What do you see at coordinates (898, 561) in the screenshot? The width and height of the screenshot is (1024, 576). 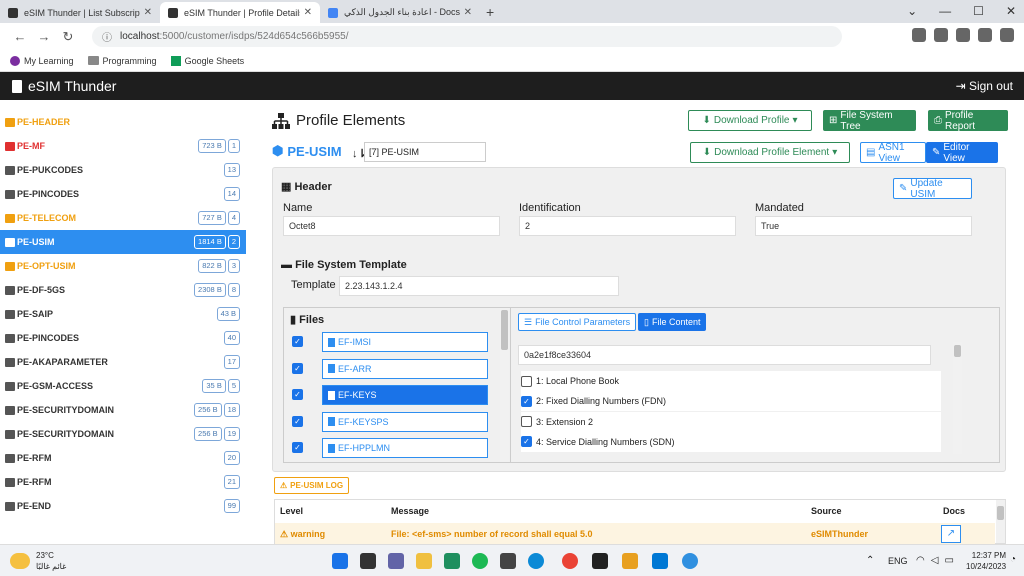 I see `language-indicator: ENG` at bounding box center [898, 561].